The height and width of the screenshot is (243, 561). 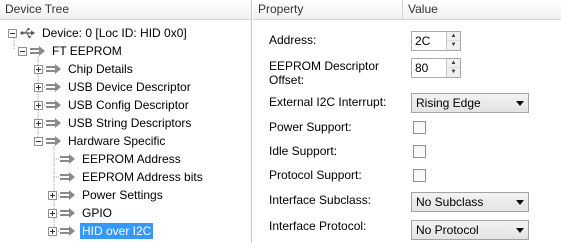 What do you see at coordinates (117, 141) in the screenshot?
I see `tree-node-label: Hardware Specific` at bounding box center [117, 141].